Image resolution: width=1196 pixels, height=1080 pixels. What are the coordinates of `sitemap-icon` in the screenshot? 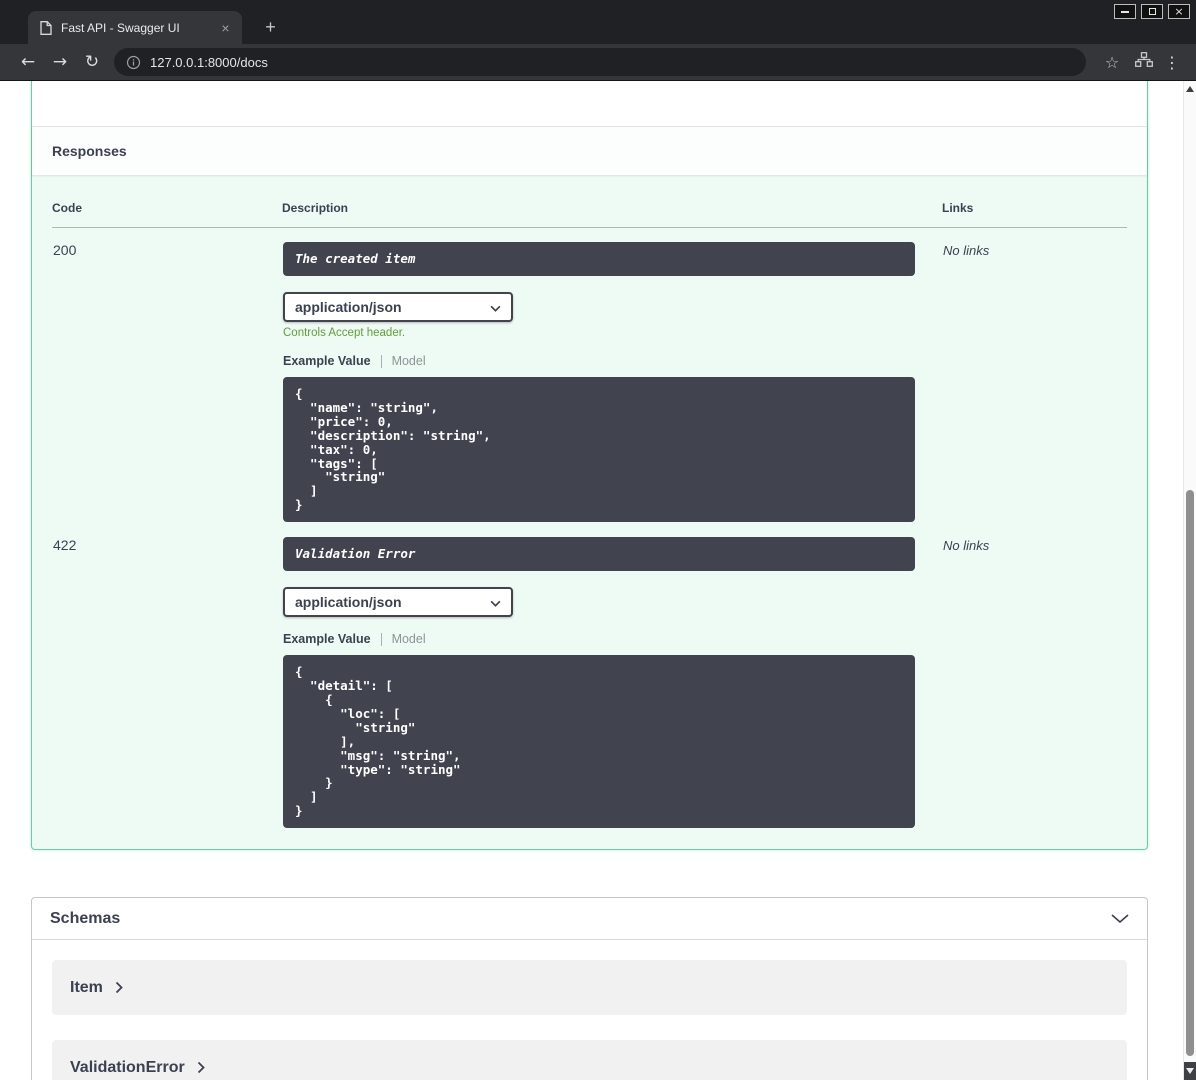 It's located at (1144, 62).